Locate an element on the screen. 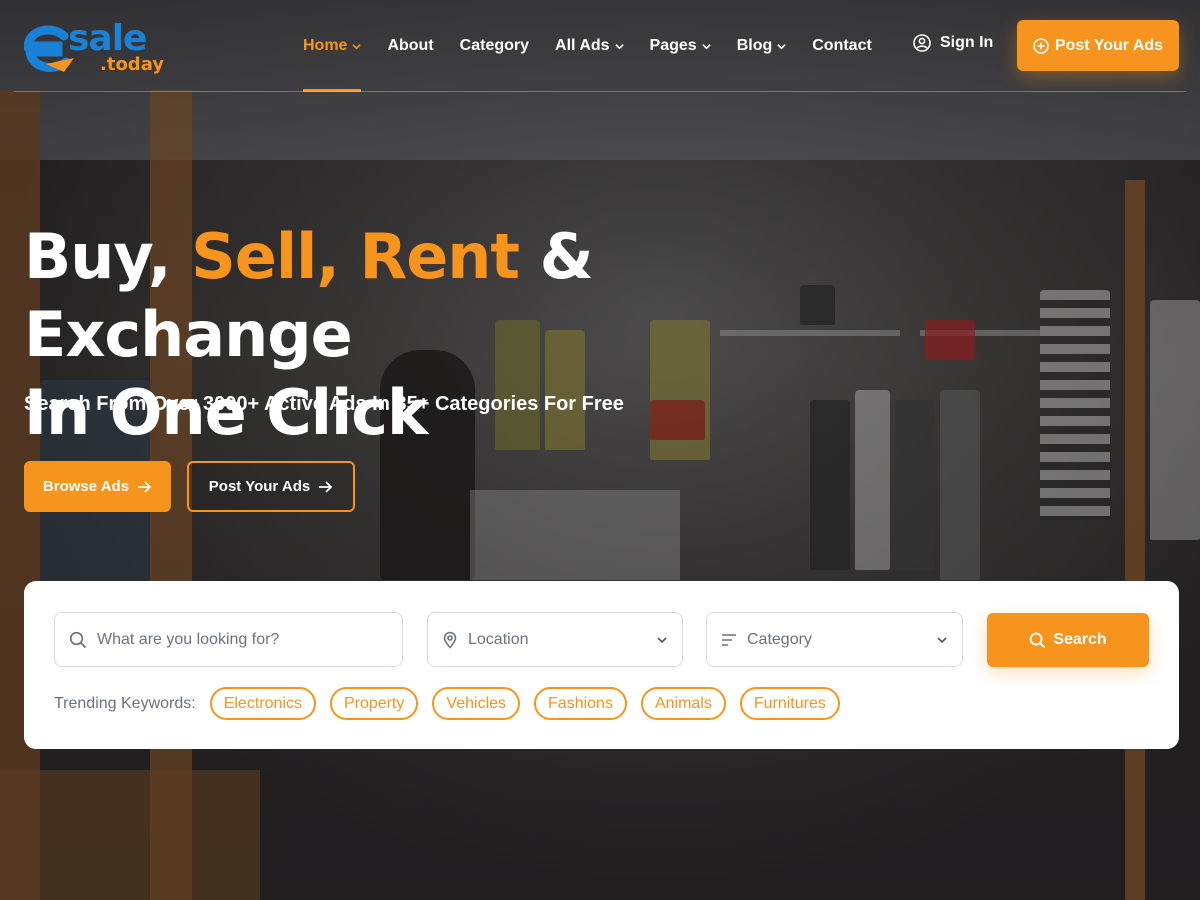 The width and height of the screenshot is (1200, 900). hero-title-part1: Buy, is located at coordinates (108, 256).